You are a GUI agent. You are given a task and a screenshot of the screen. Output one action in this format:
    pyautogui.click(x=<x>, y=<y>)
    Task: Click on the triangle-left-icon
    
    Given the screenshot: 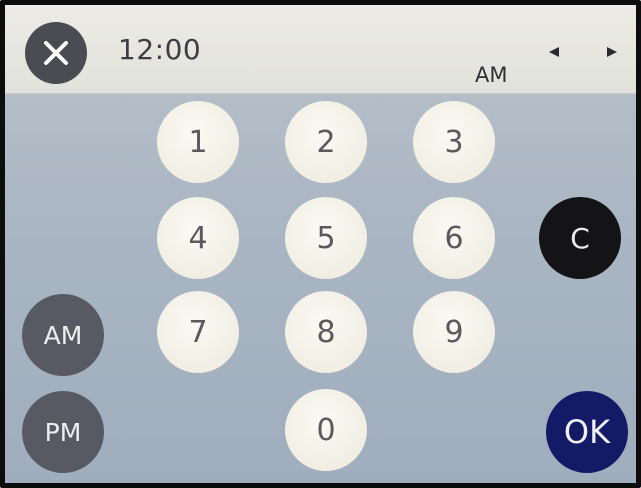 What is the action you would take?
    pyautogui.click(x=554, y=52)
    